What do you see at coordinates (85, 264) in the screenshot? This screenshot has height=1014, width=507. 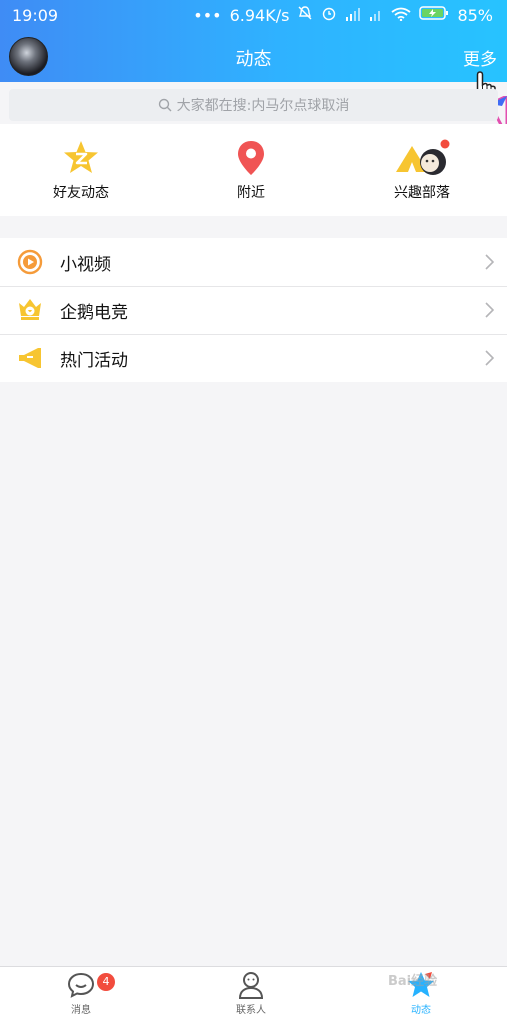 I see `list-item-label: 小视频` at bounding box center [85, 264].